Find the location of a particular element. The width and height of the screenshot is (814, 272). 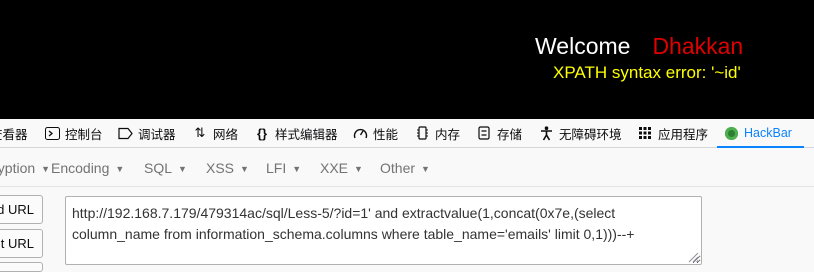

hackbar-icon is located at coordinates (731, 133).